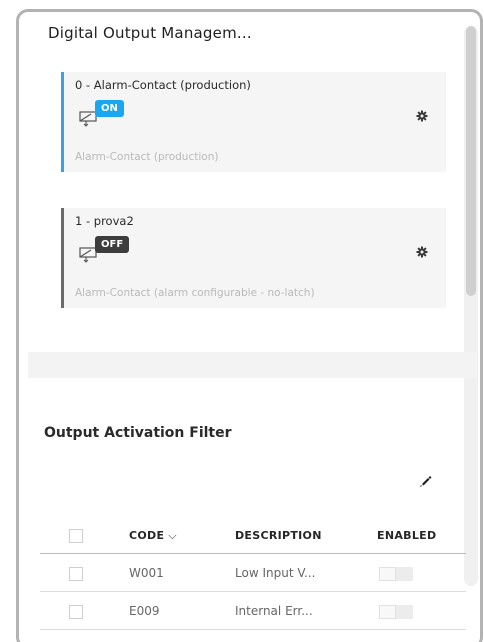 The height and width of the screenshot is (642, 484). Describe the element at coordinates (104, 221) in the screenshot. I see `output-name: 1 - prova2` at that location.